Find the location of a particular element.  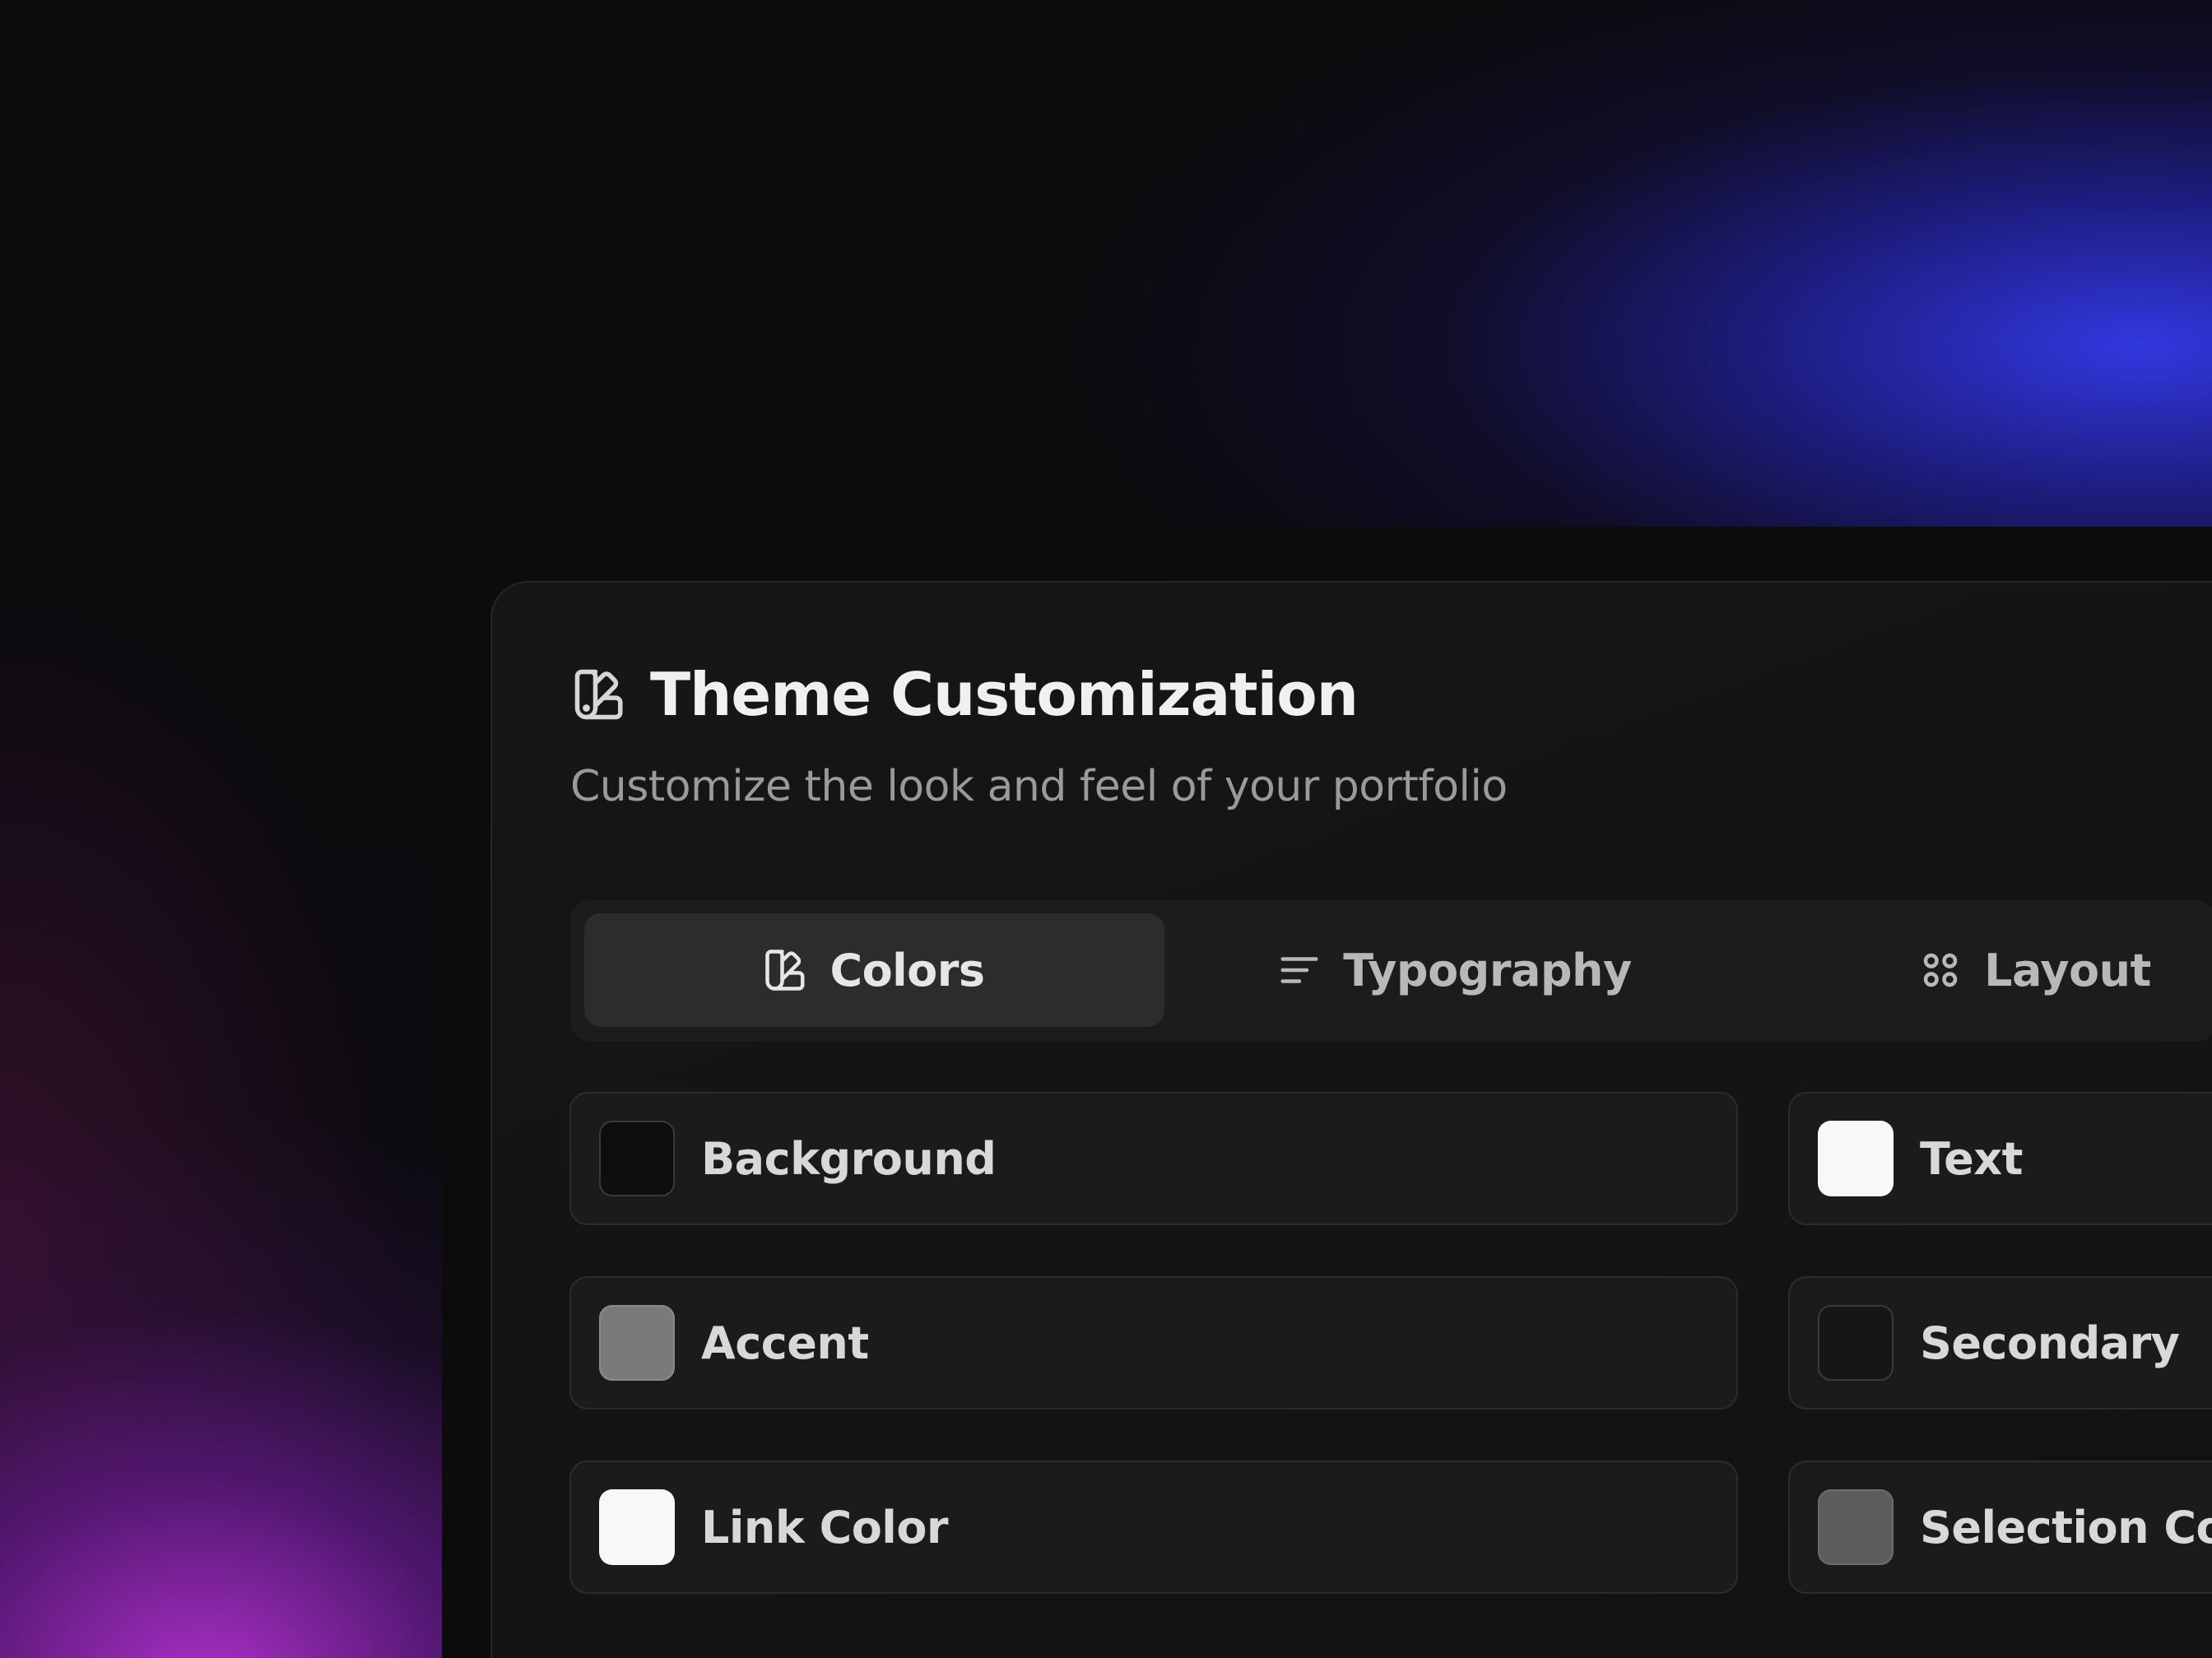

color-option-accent: Accent is located at coordinates (1153, 1343).